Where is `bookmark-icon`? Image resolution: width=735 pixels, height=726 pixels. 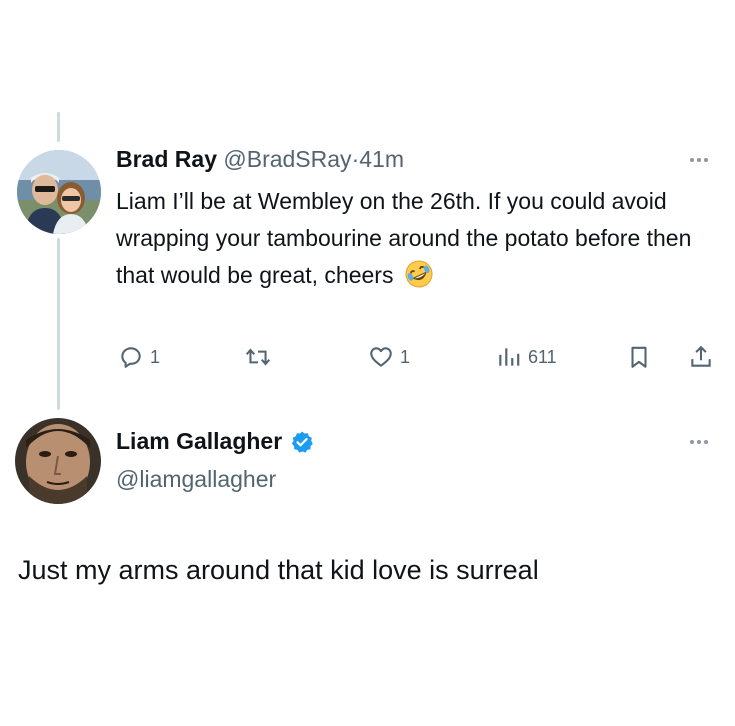
bookmark-icon is located at coordinates (639, 357).